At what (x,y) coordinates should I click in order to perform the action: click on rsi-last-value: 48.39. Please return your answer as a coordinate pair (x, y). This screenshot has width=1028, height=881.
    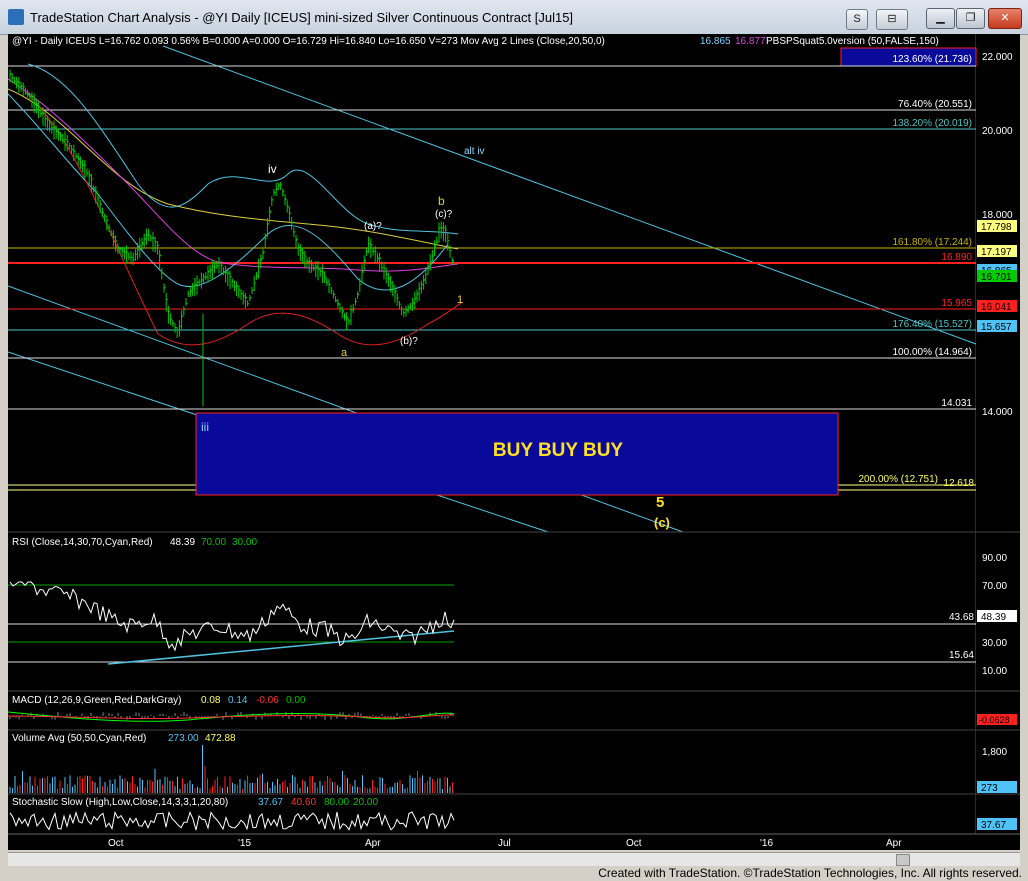
    Looking at the image, I should click on (993, 617).